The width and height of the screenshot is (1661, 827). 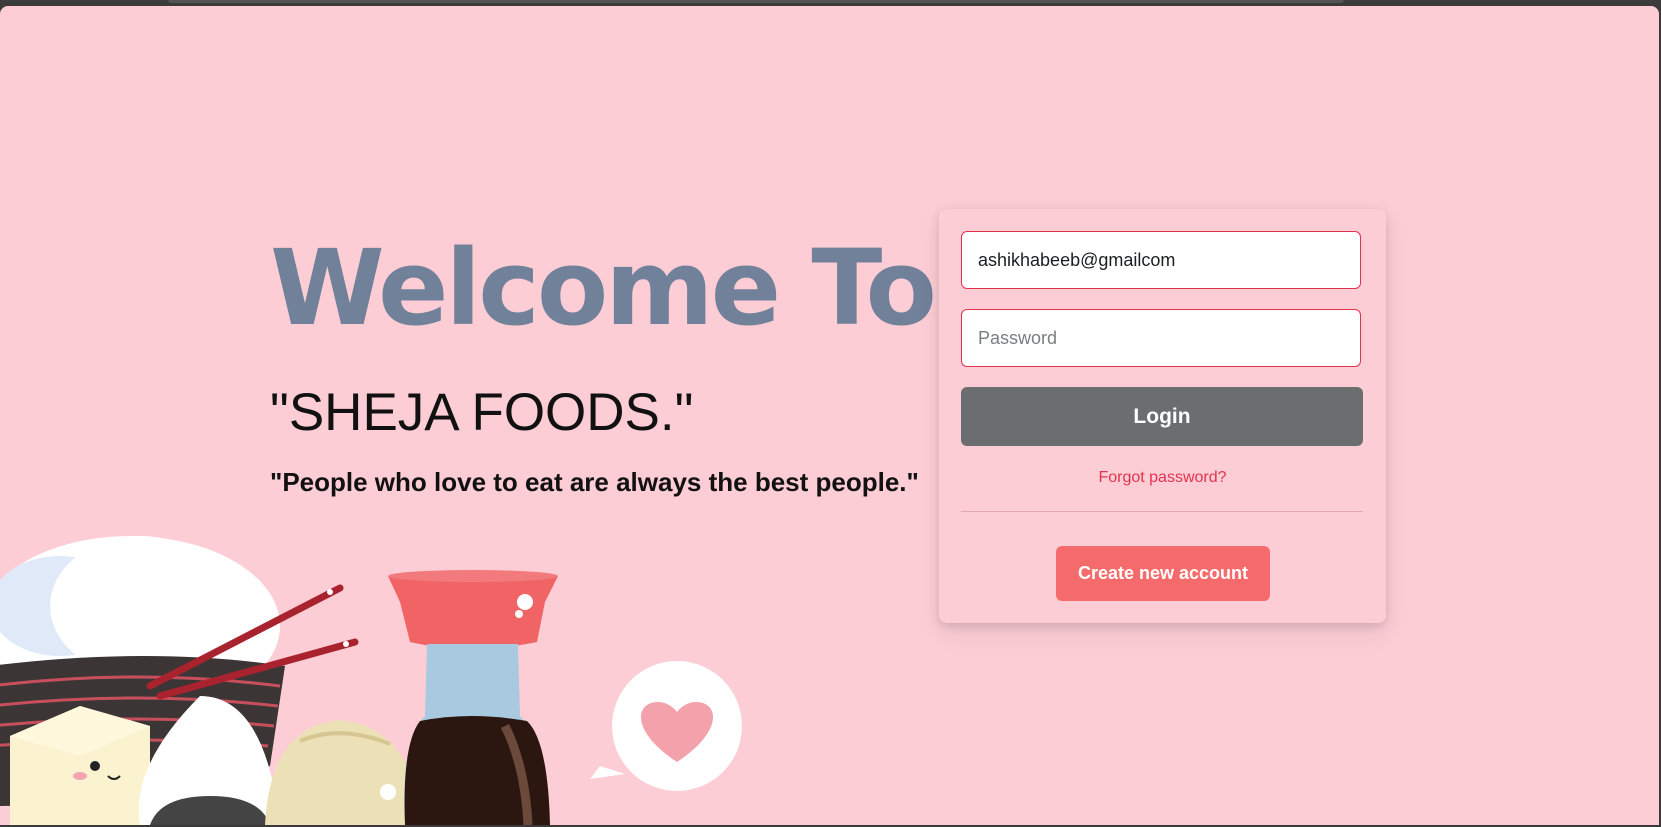 What do you see at coordinates (1163, 573) in the screenshot?
I see `create-account-button: Create new account` at bounding box center [1163, 573].